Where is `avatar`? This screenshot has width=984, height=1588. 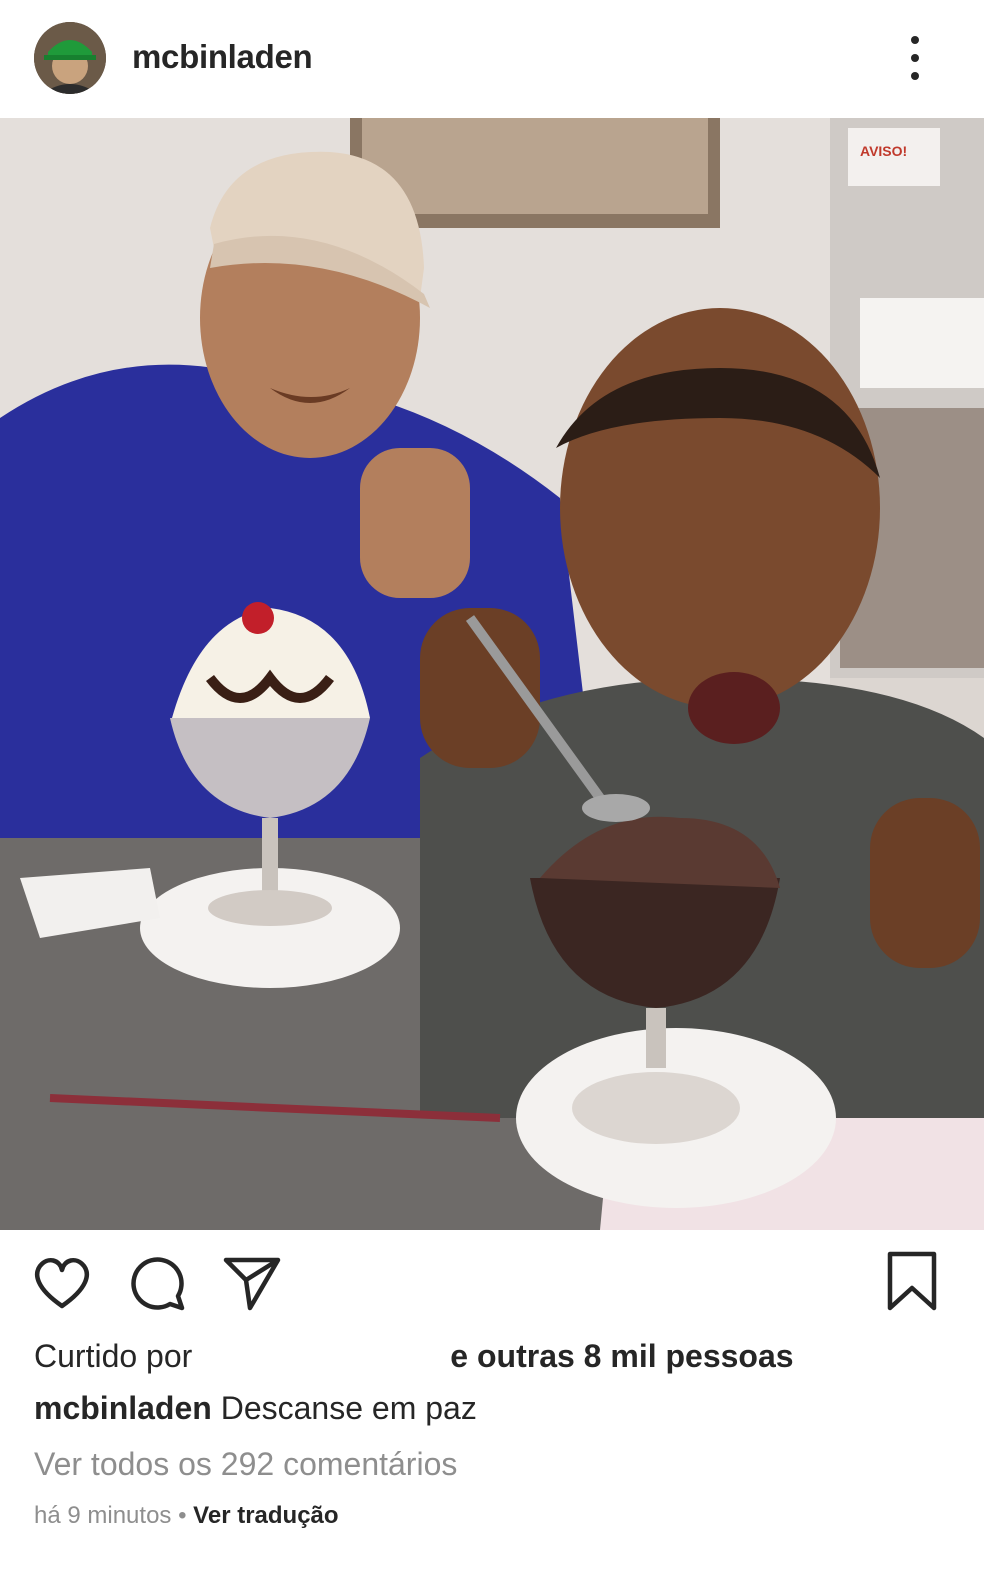
avatar is located at coordinates (70, 58).